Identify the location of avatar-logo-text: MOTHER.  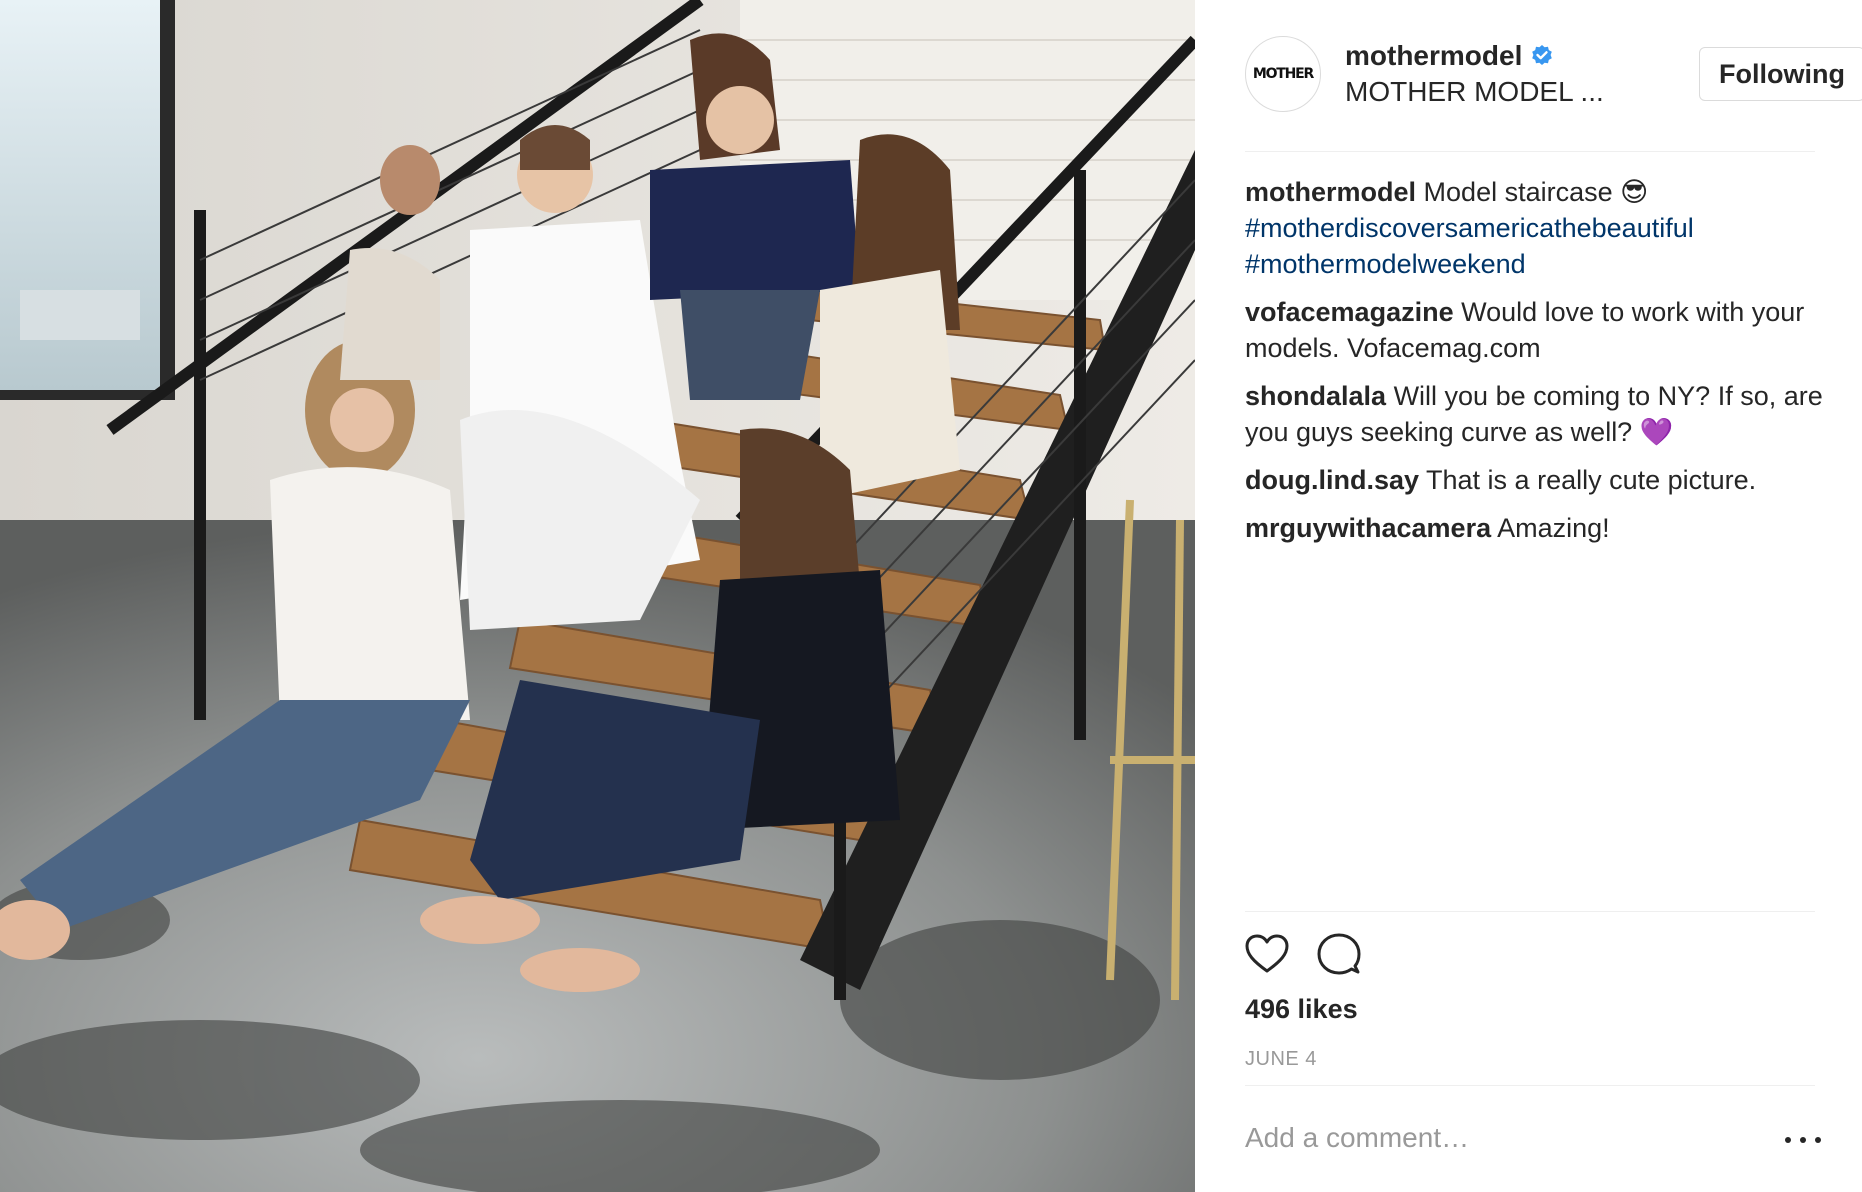
(1283, 74).